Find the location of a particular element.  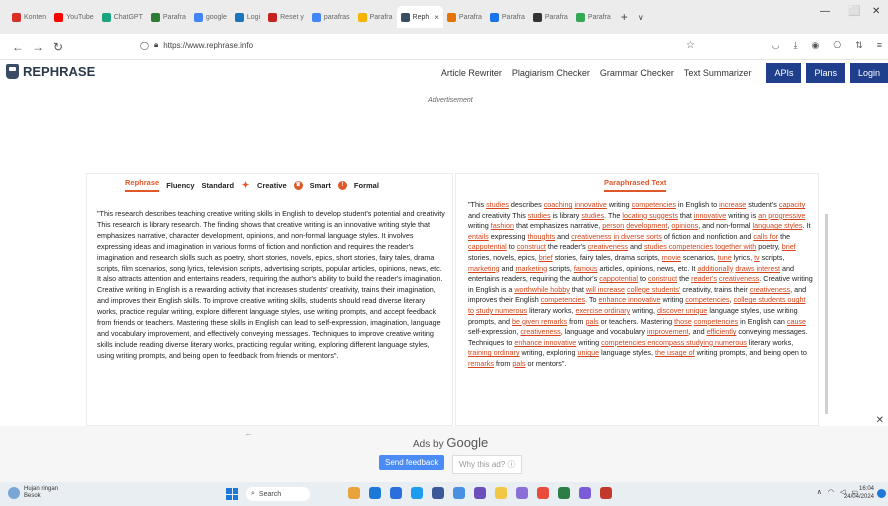

tab-close-icon: × is located at coordinates (436, 17).